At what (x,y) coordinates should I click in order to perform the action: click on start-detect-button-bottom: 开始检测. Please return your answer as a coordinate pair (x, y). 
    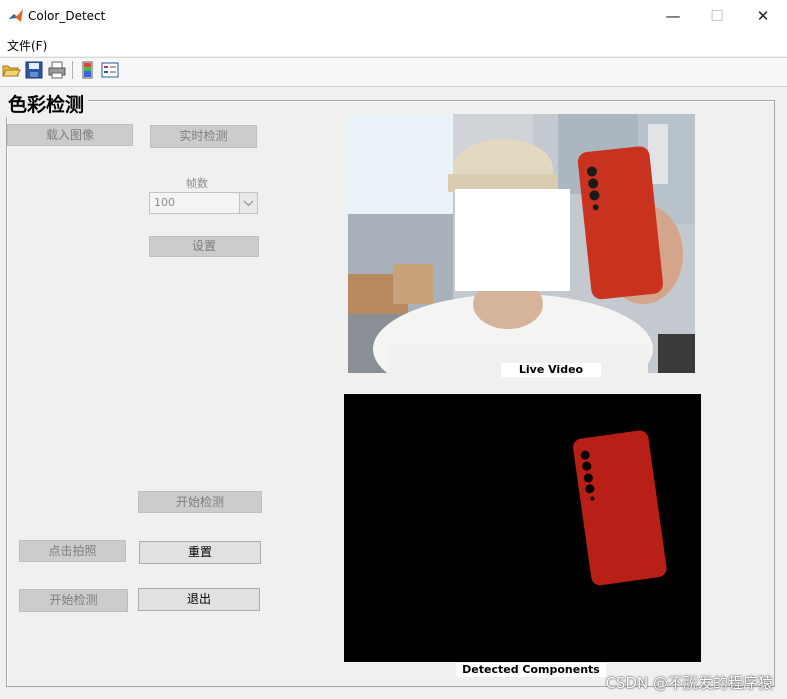
    Looking at the image, I should click on (73, 600).